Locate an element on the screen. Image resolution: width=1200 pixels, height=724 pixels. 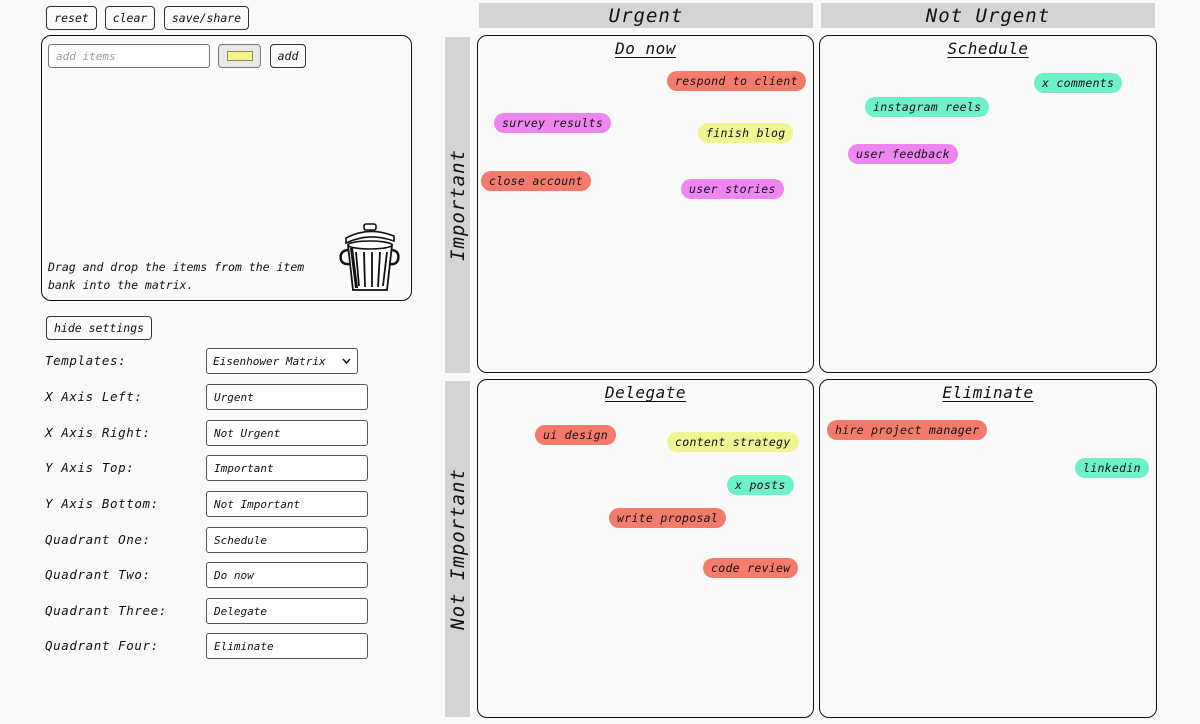
quadrant-four-label: Quadrant Four: is located at coordinates (102, 645).